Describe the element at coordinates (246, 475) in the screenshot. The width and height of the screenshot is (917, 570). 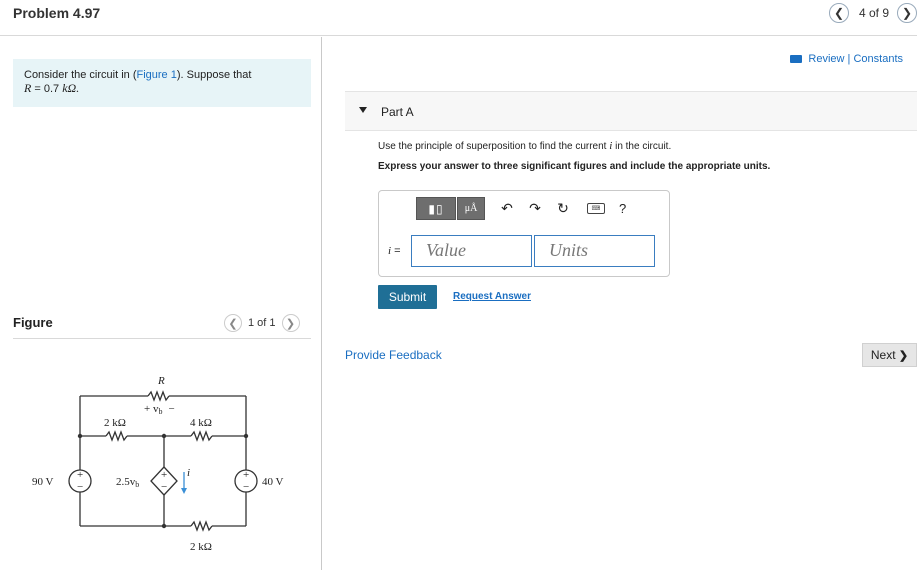
I see `plus-40v: +` at that location.